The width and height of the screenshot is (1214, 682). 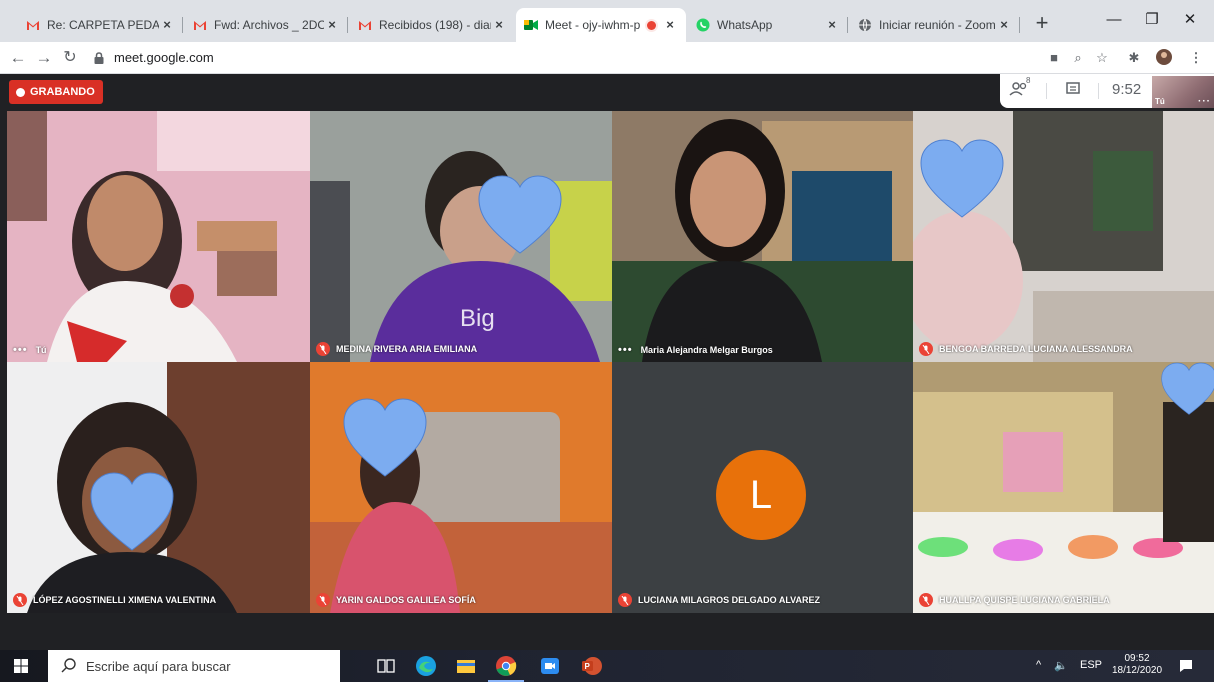 What do you see at coordinates (426, 666) in the screenshot?
I see `edge-icon` at bounding box center [426, 666].